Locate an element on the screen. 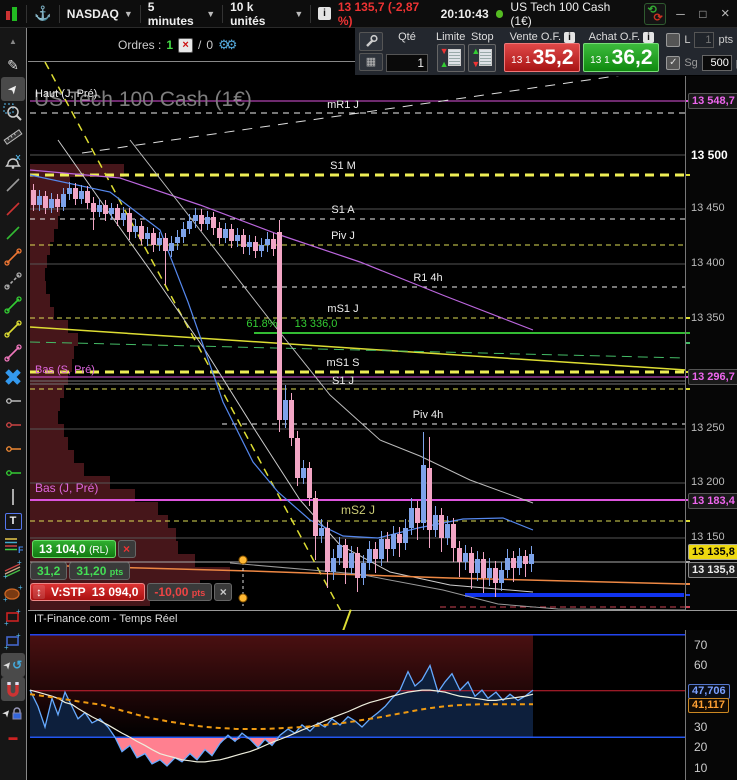 The height and width of the screenshot is (780, 737). anchor-icon: ⚓ is located at coordinates (42, 13).